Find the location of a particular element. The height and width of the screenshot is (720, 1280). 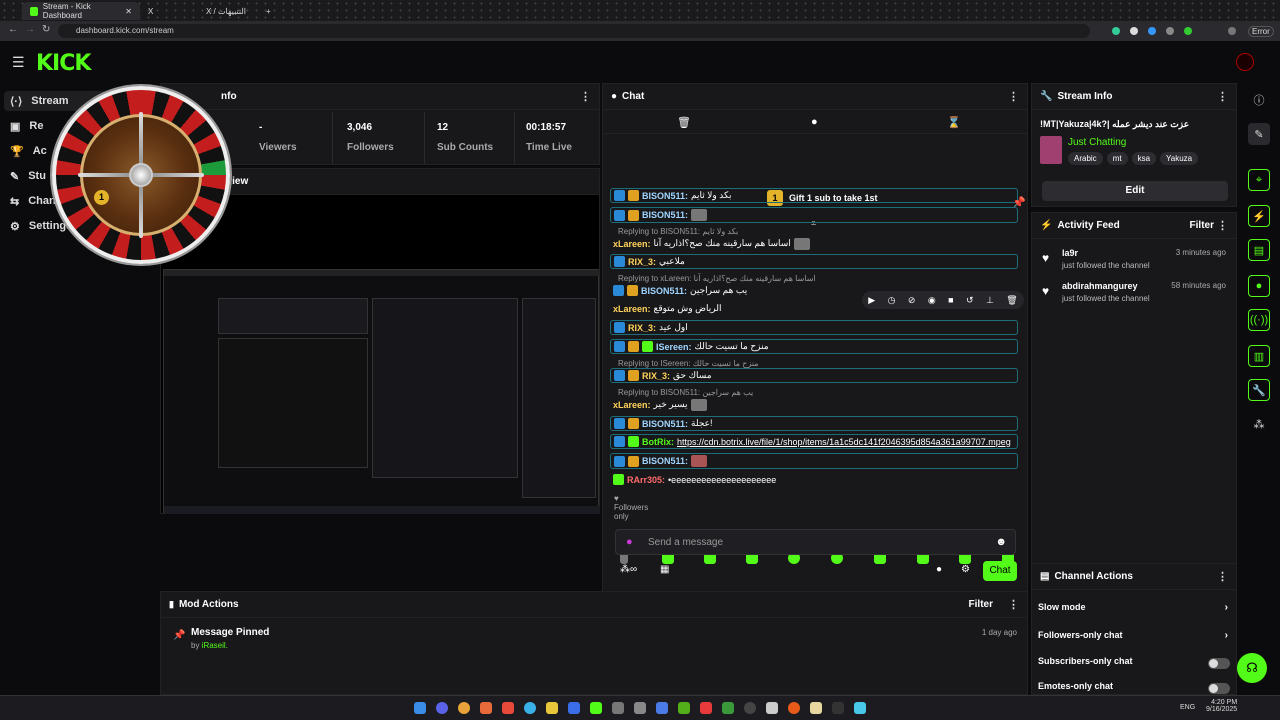

new-tab-icon: + is located at coordinates (266, 11).